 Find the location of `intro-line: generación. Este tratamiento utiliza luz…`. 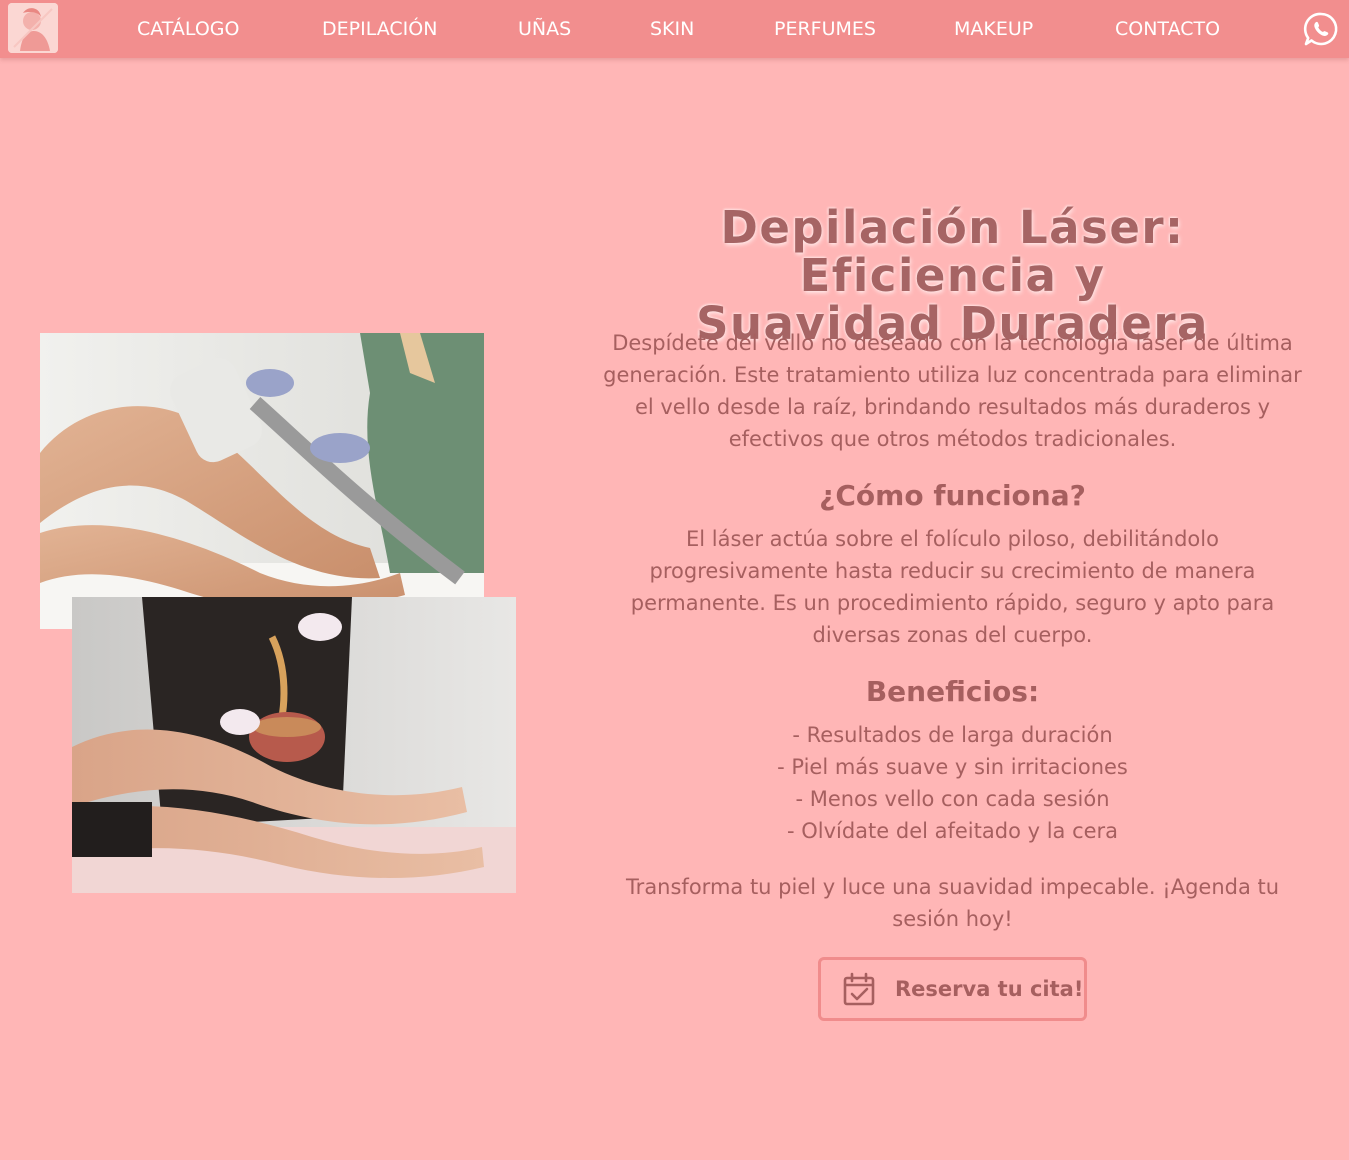

intro-line: generación. Este tratamiento utiliza luz… is located at coordinates (952, 375).